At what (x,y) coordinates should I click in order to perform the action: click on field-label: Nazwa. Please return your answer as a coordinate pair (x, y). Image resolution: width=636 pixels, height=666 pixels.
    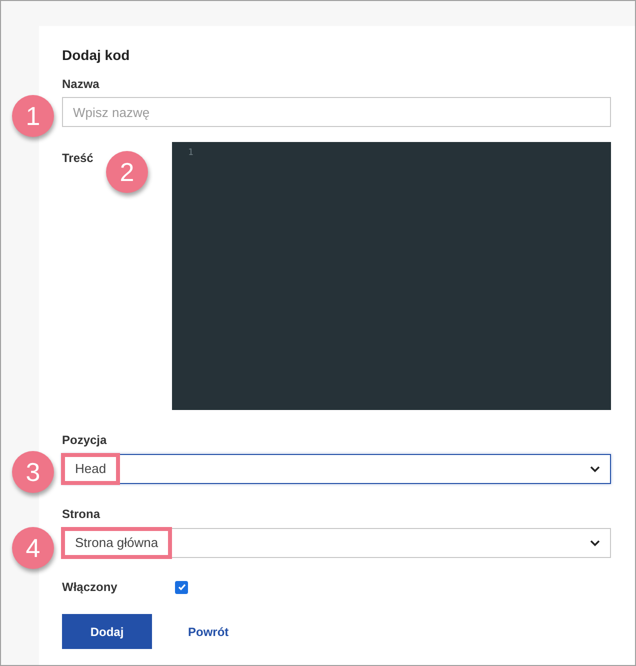
    Looking at the image, I should click on (81, 84).